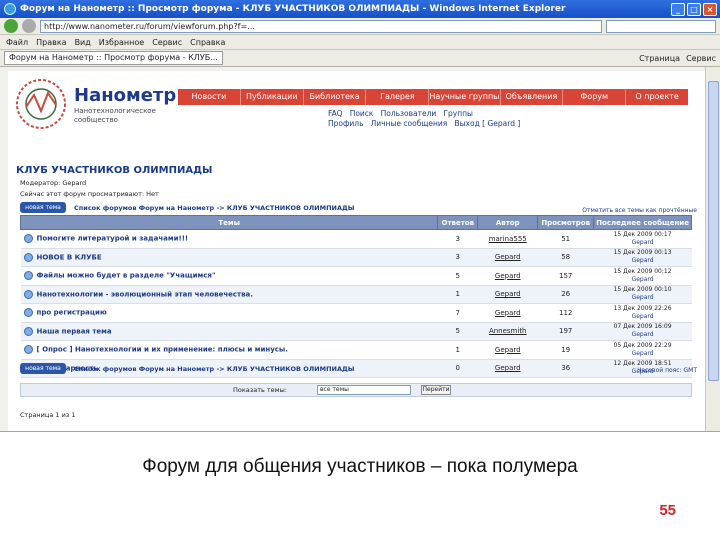 This screenshot has height=540, width=720. What do you see at coordinates (83, 42) in the screenshot?
I see `menu-view: Вид` at bounding box center [83, 42].